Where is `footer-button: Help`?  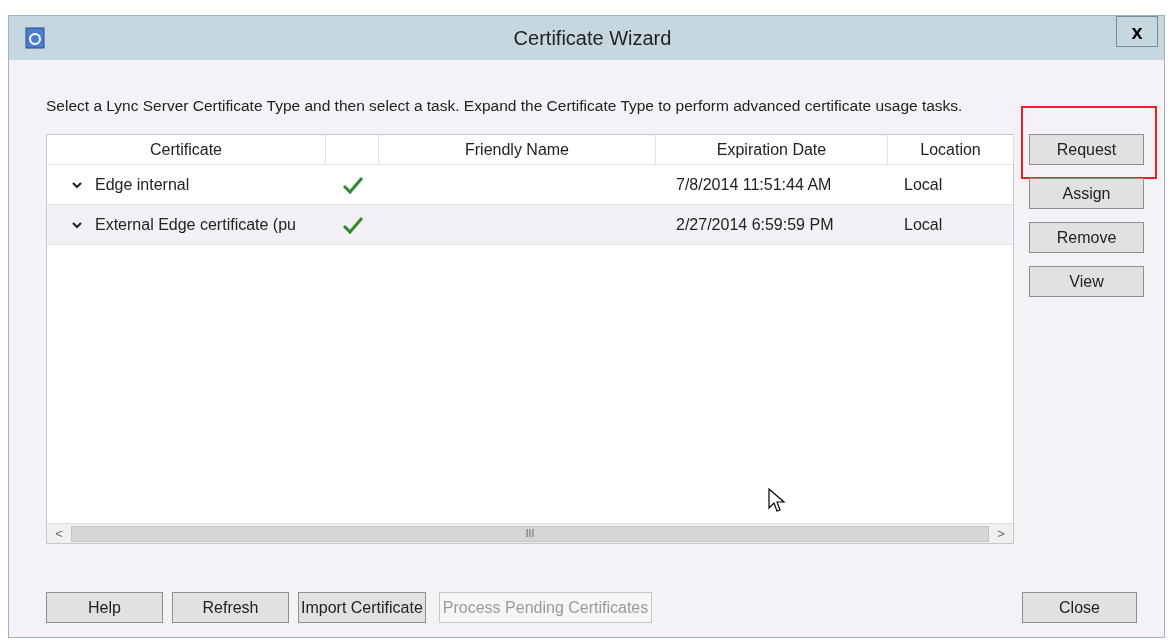
footer-button: Help is located at coordinates (104, 607).